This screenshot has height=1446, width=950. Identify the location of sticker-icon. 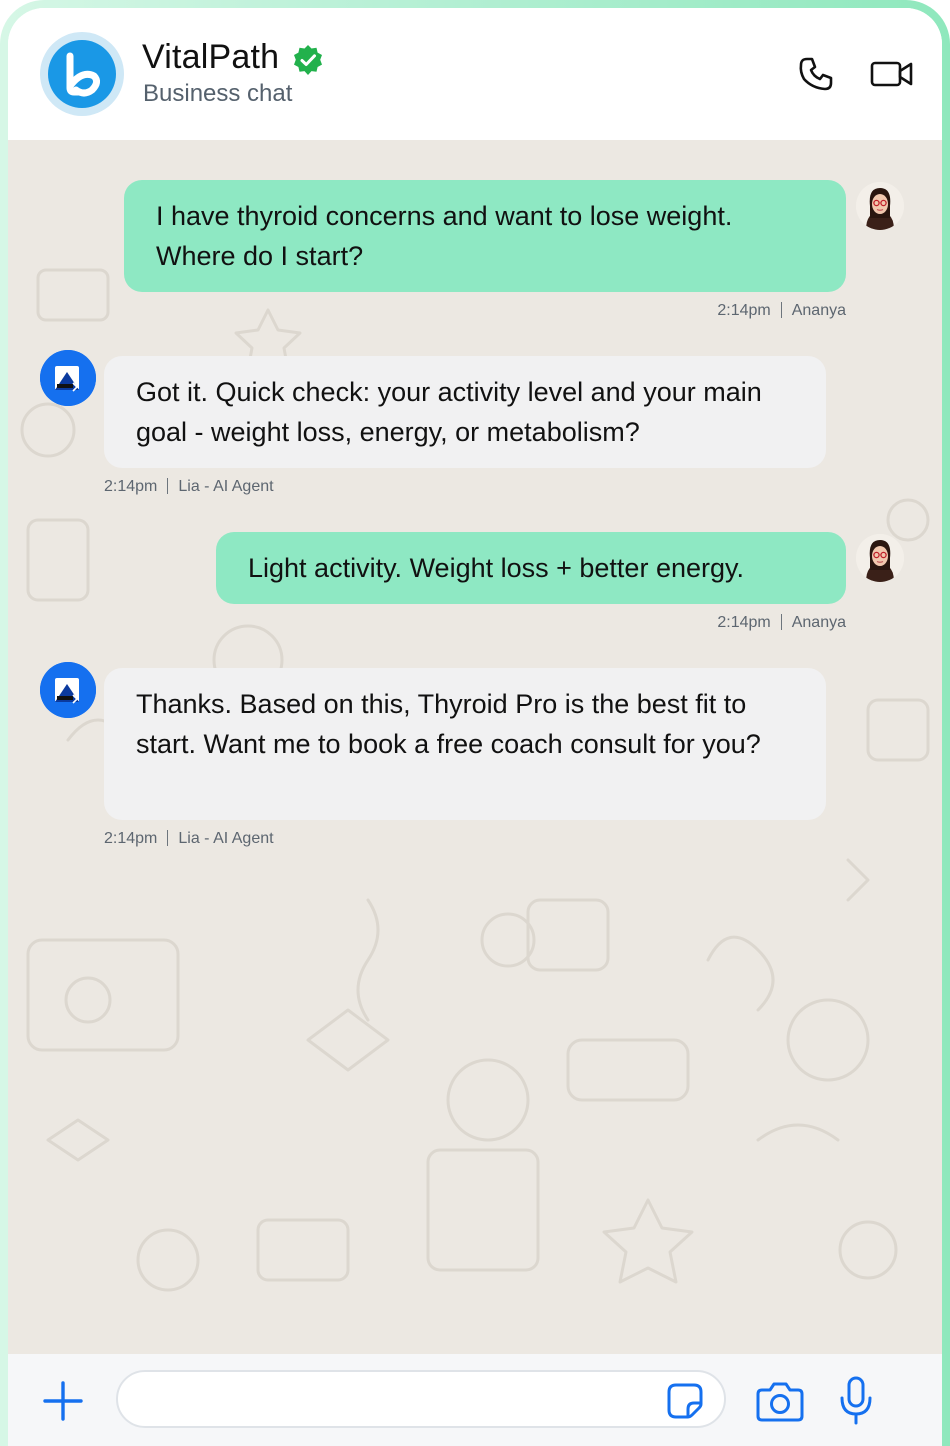
(685, 1401).